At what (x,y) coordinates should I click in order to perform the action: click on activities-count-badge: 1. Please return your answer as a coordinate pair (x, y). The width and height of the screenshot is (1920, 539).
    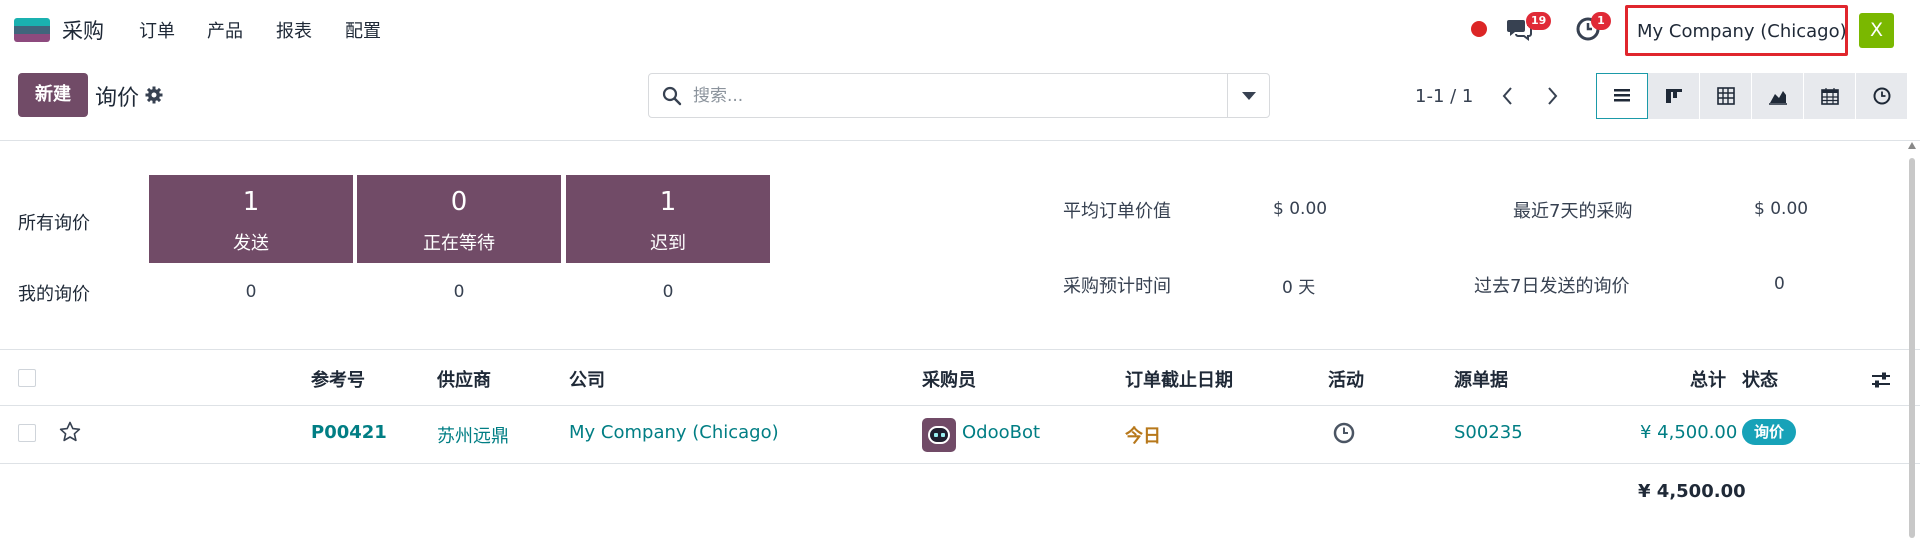
    Looking at the image, I should click on (1601, 21).